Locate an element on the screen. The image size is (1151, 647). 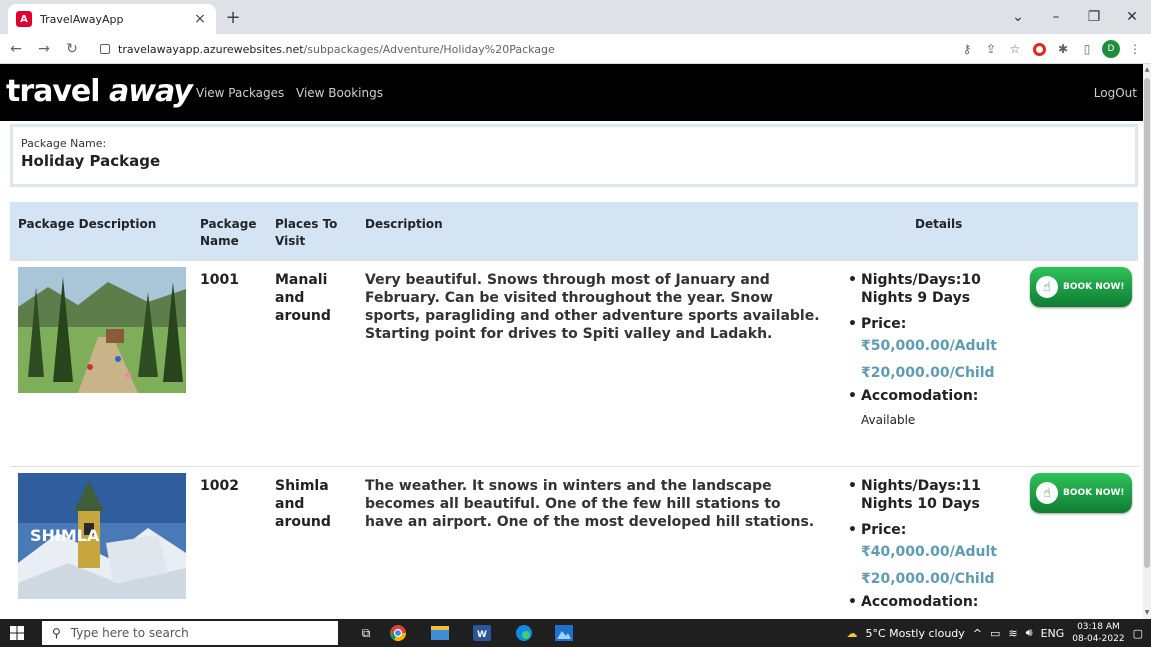
task-view-icon: ⧉ is located at coordinates (366, 633).